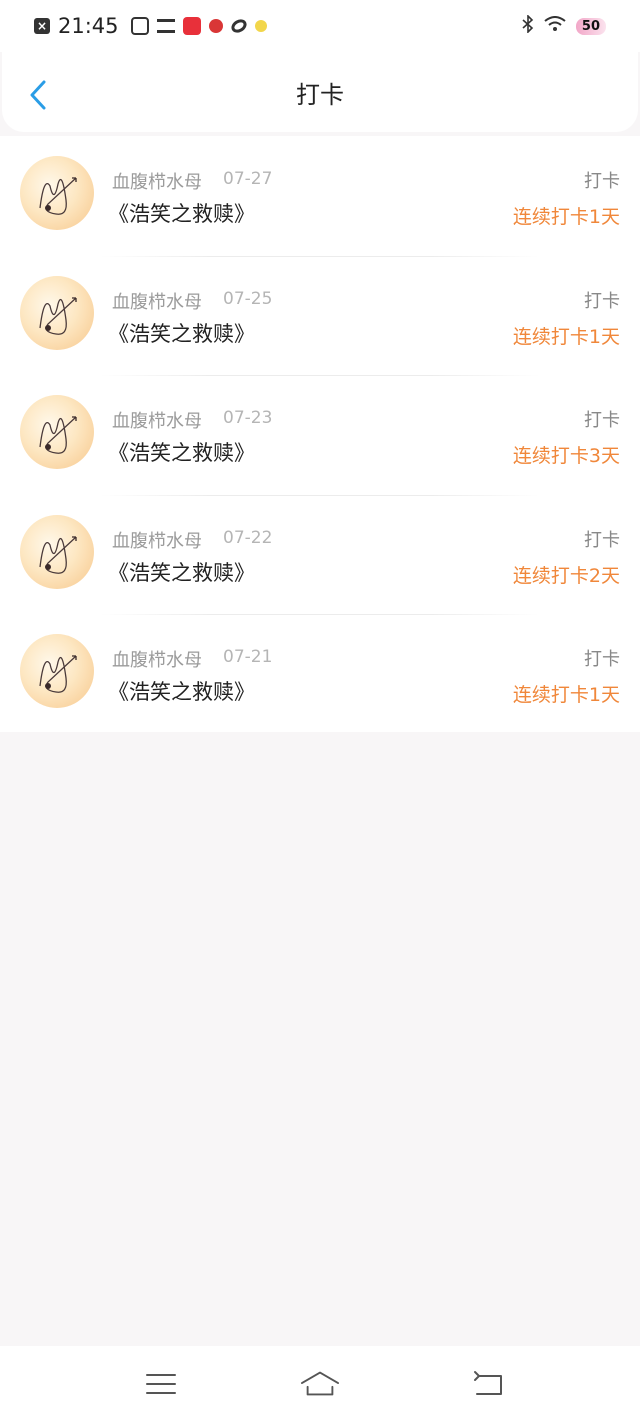 This screenshot has height=1422, width=640. What do you see at coordinates (260, 26) in the screenshot?
I see `yellow-icon` at bounding box center [260, 26].